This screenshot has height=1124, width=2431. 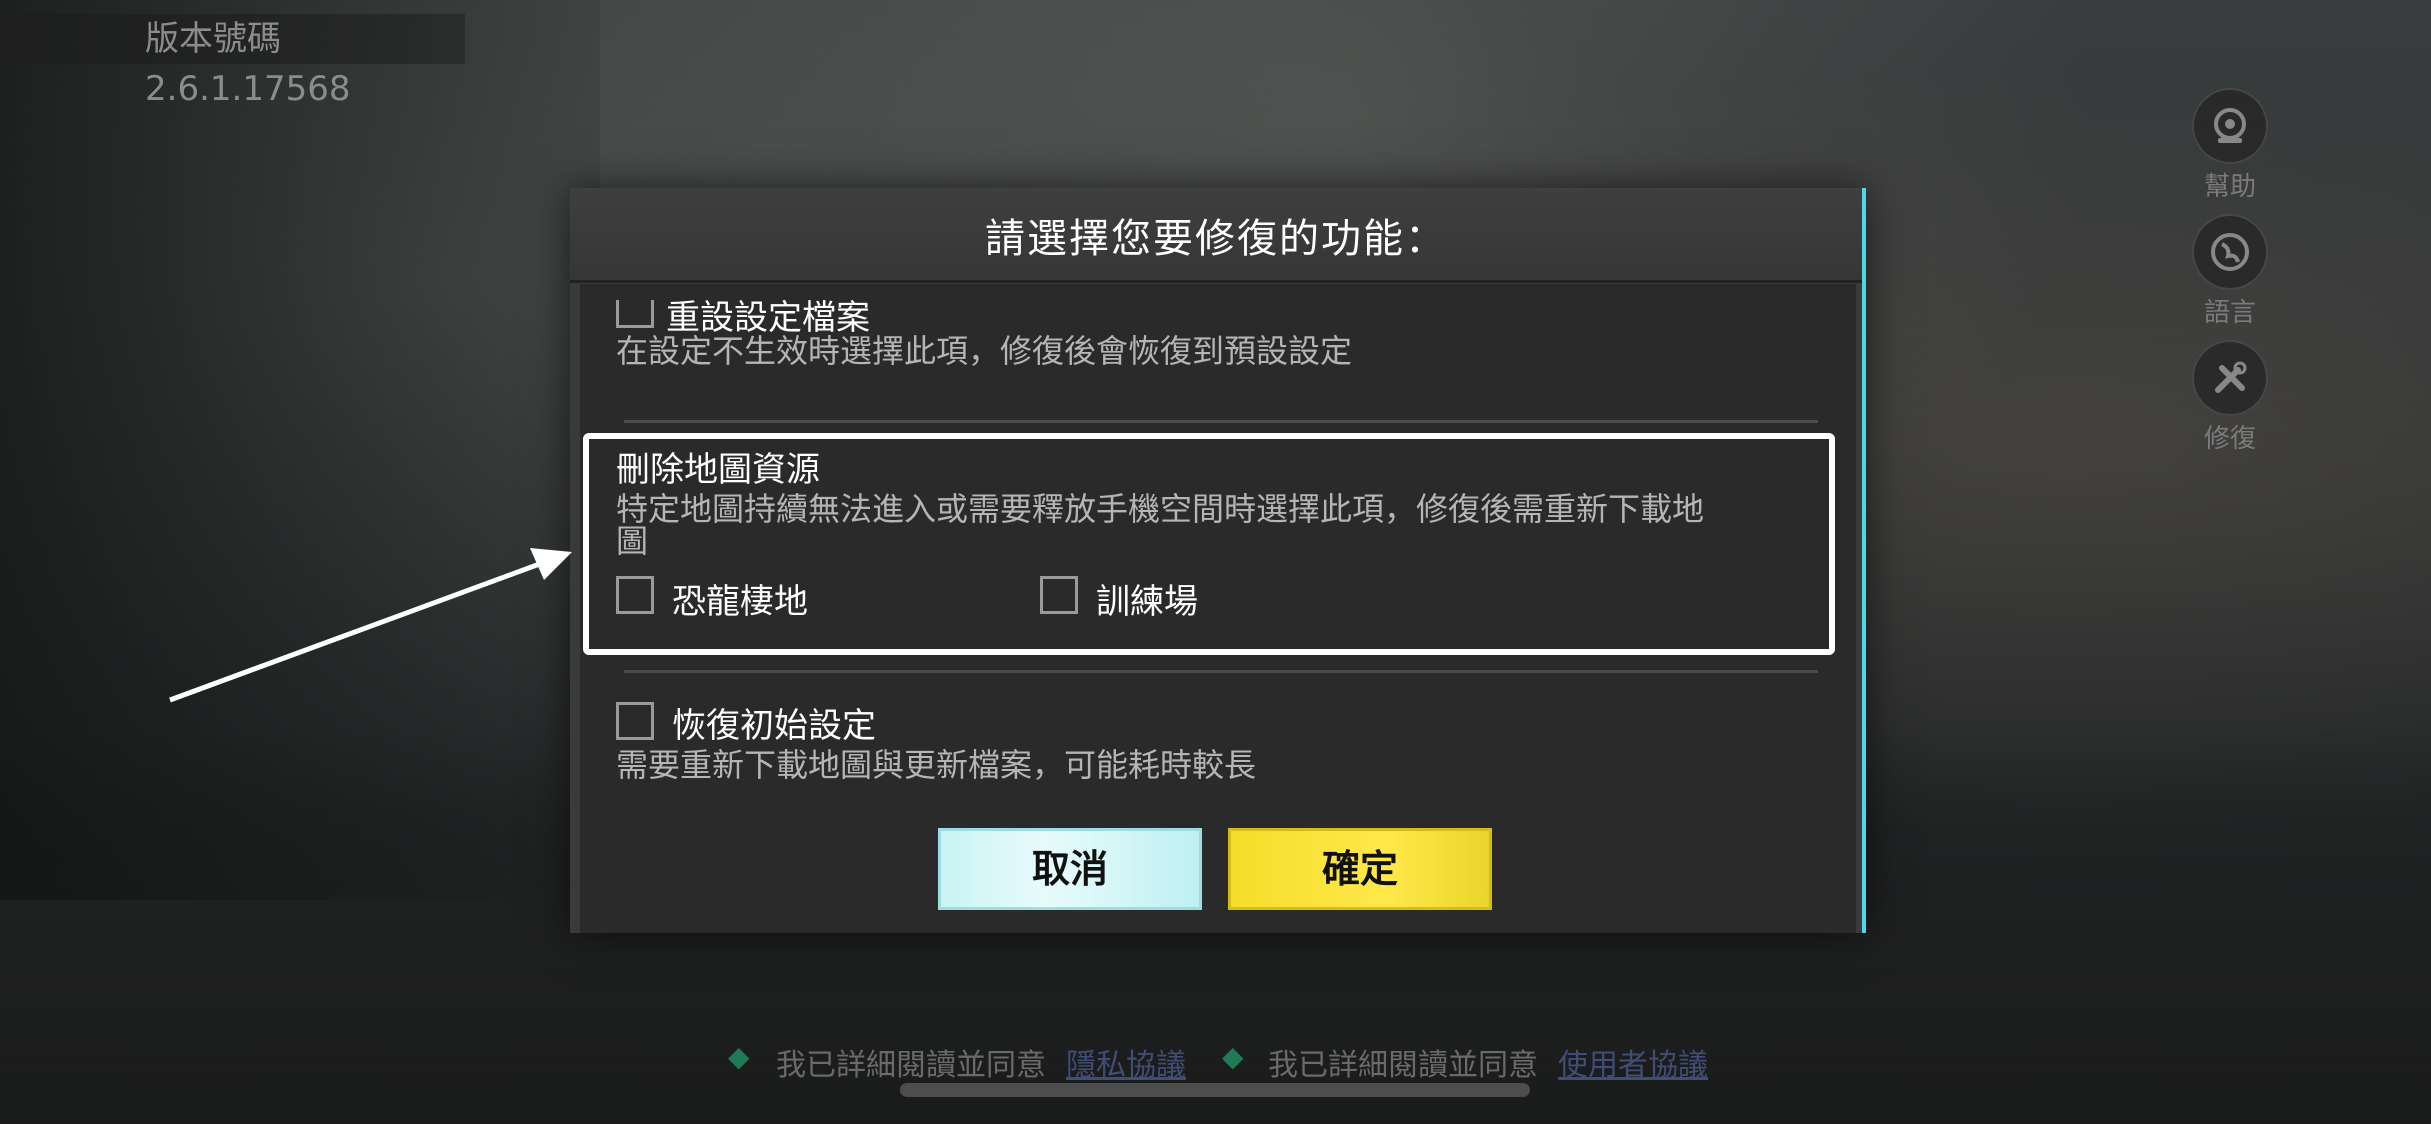 What do you see at coordinates (2229, 439) in the screenshot?
I see `repair-label: 修復` at bounding box center [2229, 439].